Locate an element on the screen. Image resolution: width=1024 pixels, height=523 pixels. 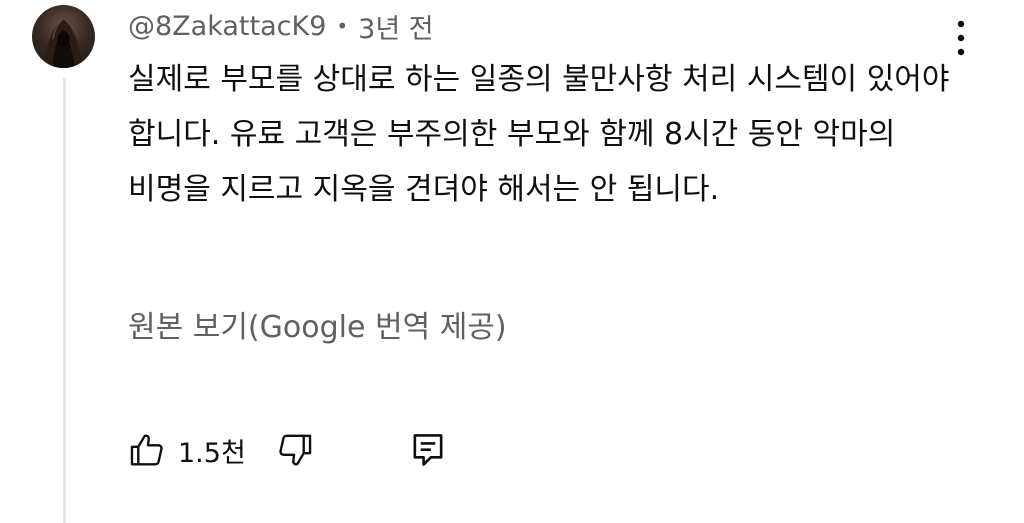
avatar is located at coordinates (63, 36).